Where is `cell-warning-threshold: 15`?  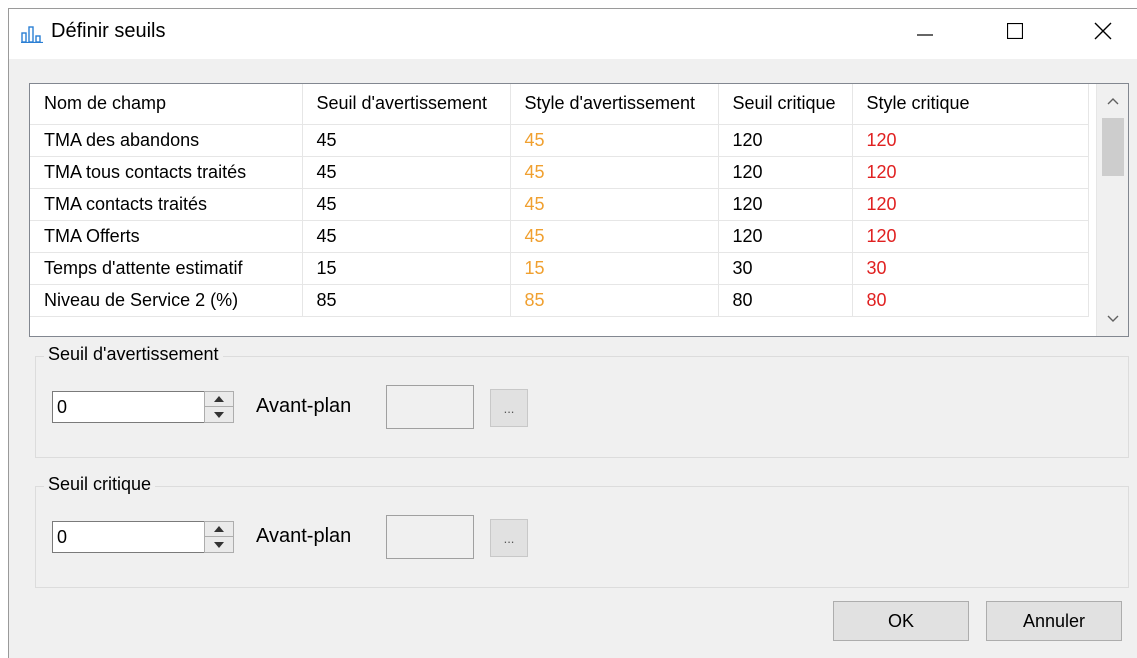
cell-warning-threshold: 15 is located at coordinates (406, 268).